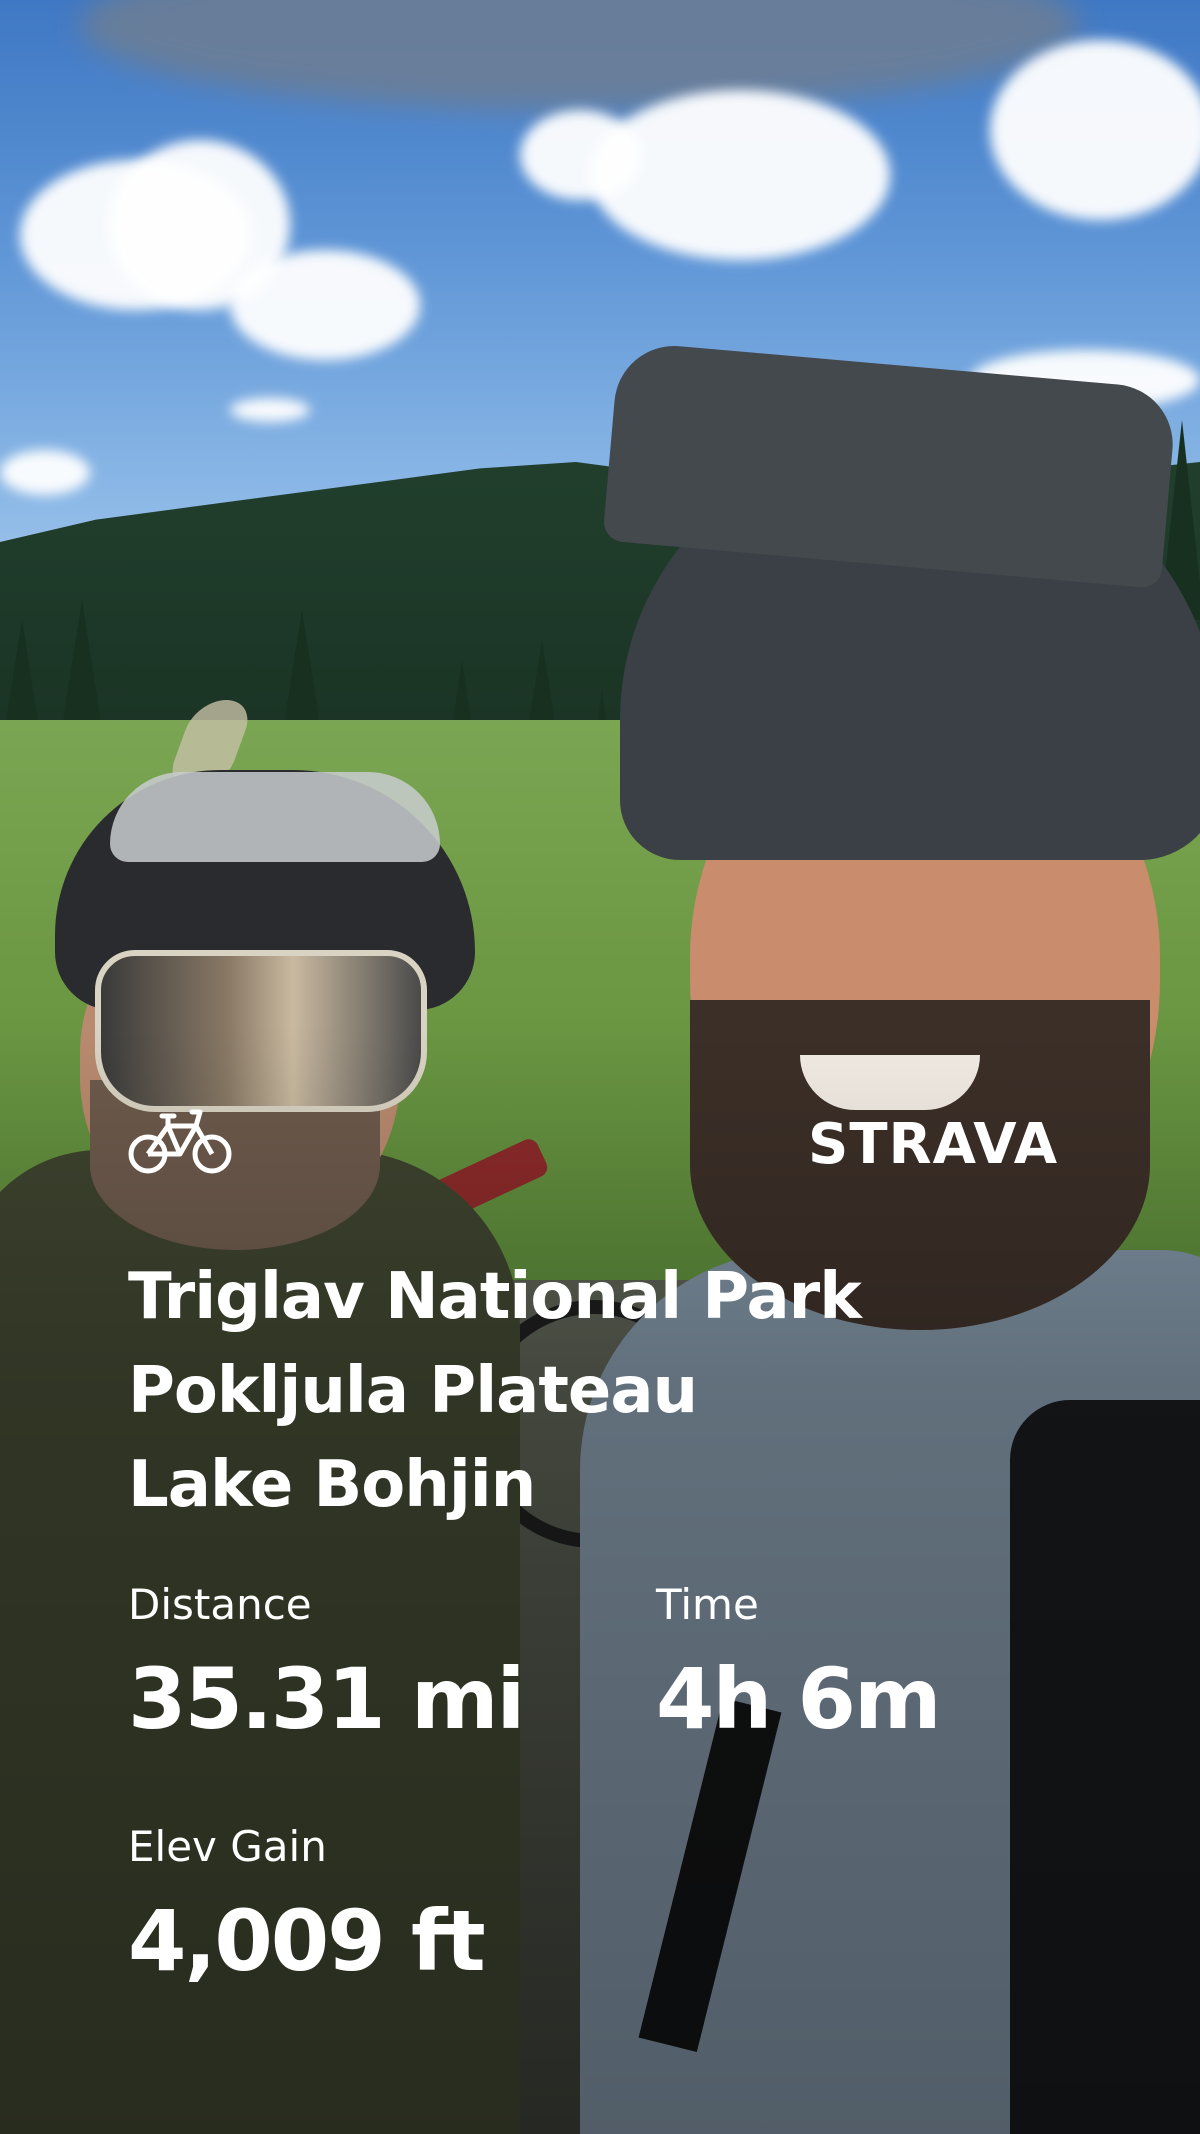  Describe the element at coordinates (798, 1699) in the screenshot. I see `time-value: 4h 6m` at that location.